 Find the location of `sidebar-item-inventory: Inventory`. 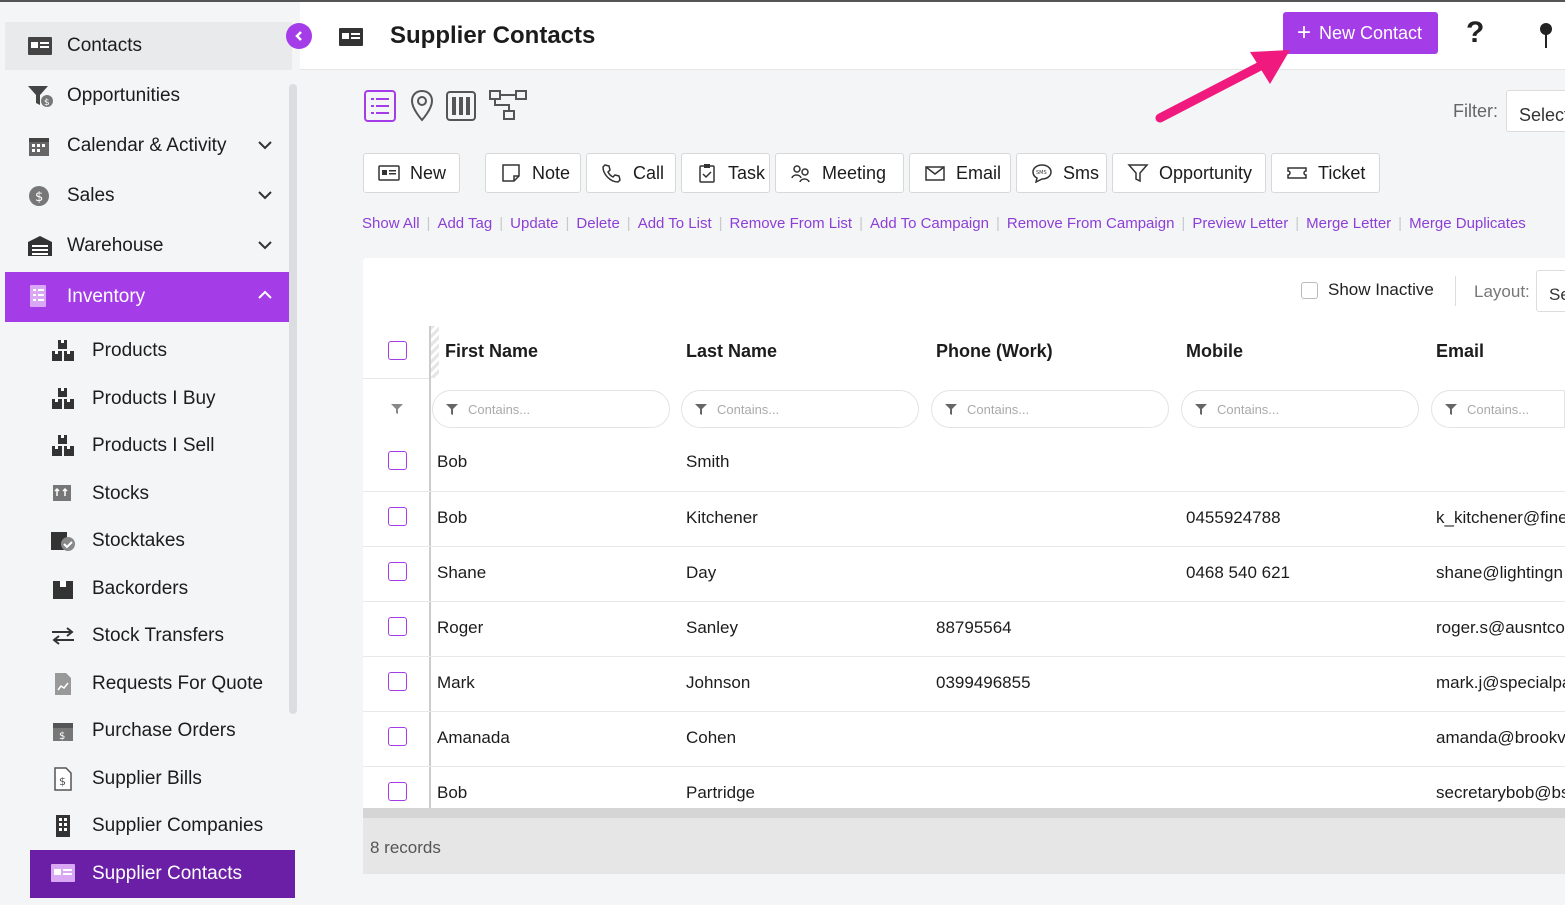

sidebar-item-inventory: Inventory is located at coordinates (148, 297).